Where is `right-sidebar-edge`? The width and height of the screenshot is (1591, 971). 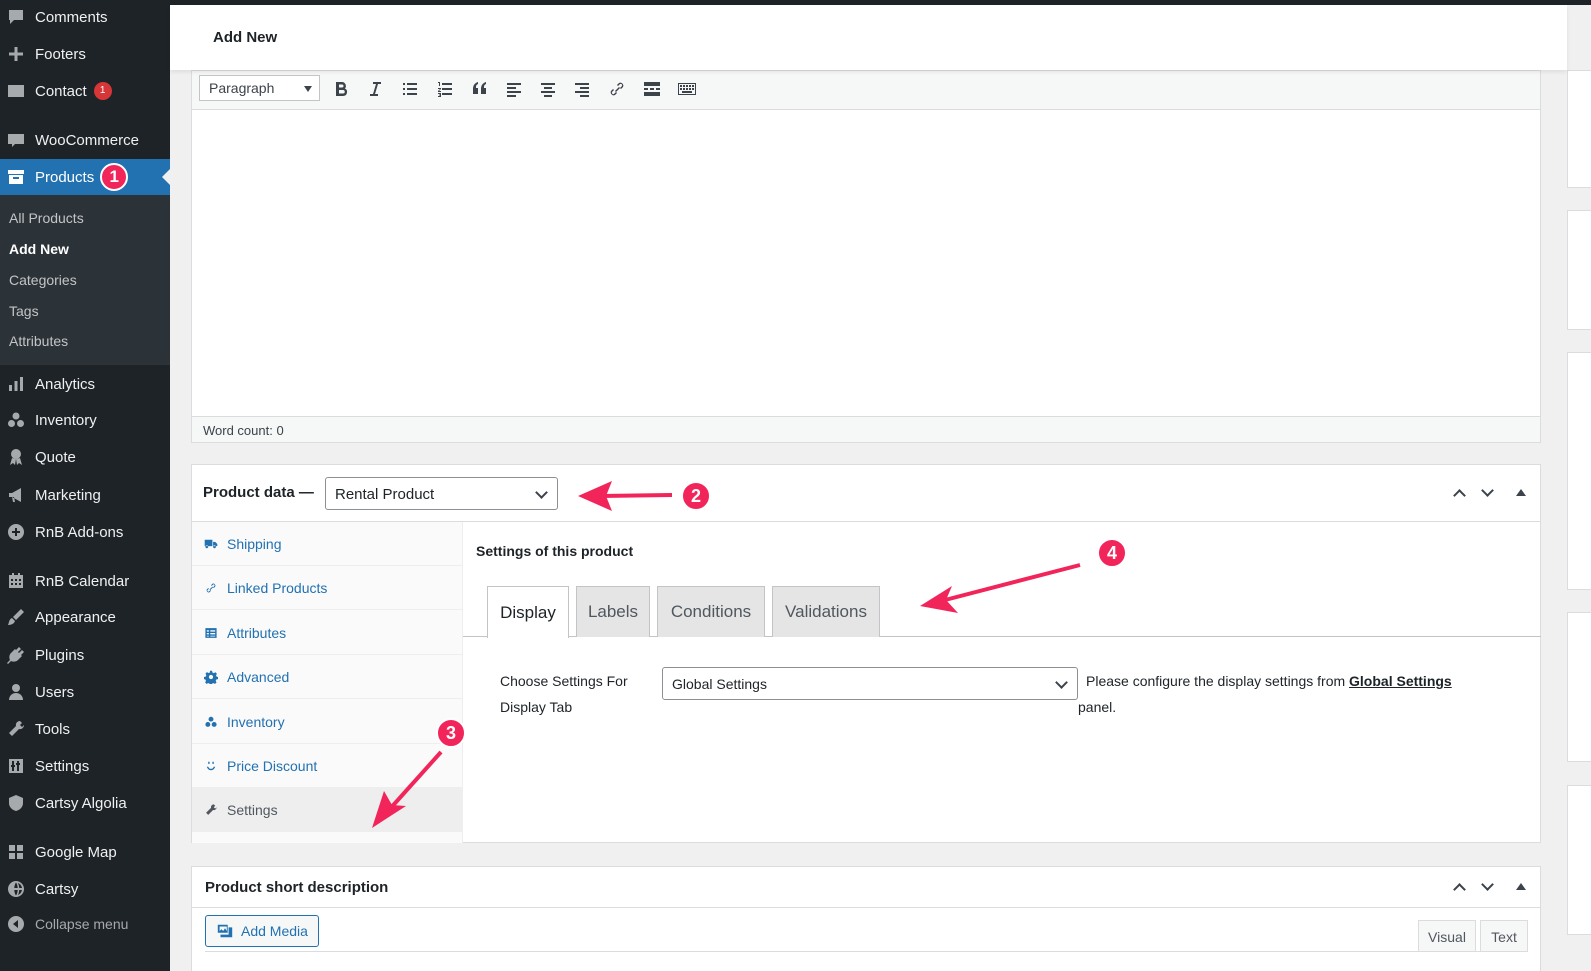
right-sidebar-edge is located at coordinates (1576, 520).